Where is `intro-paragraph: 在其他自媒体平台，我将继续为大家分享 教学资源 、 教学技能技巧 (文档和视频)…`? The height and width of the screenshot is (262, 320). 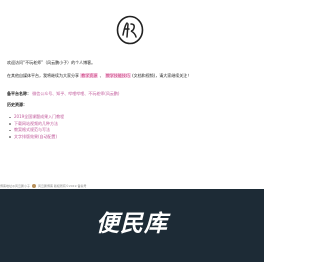
intro-paragraph: 在其他自媒体平台，我将继续为大家分享 教学资源 、 教学技能技巧 (文档和视频)… is located at coordinates (99, 75).